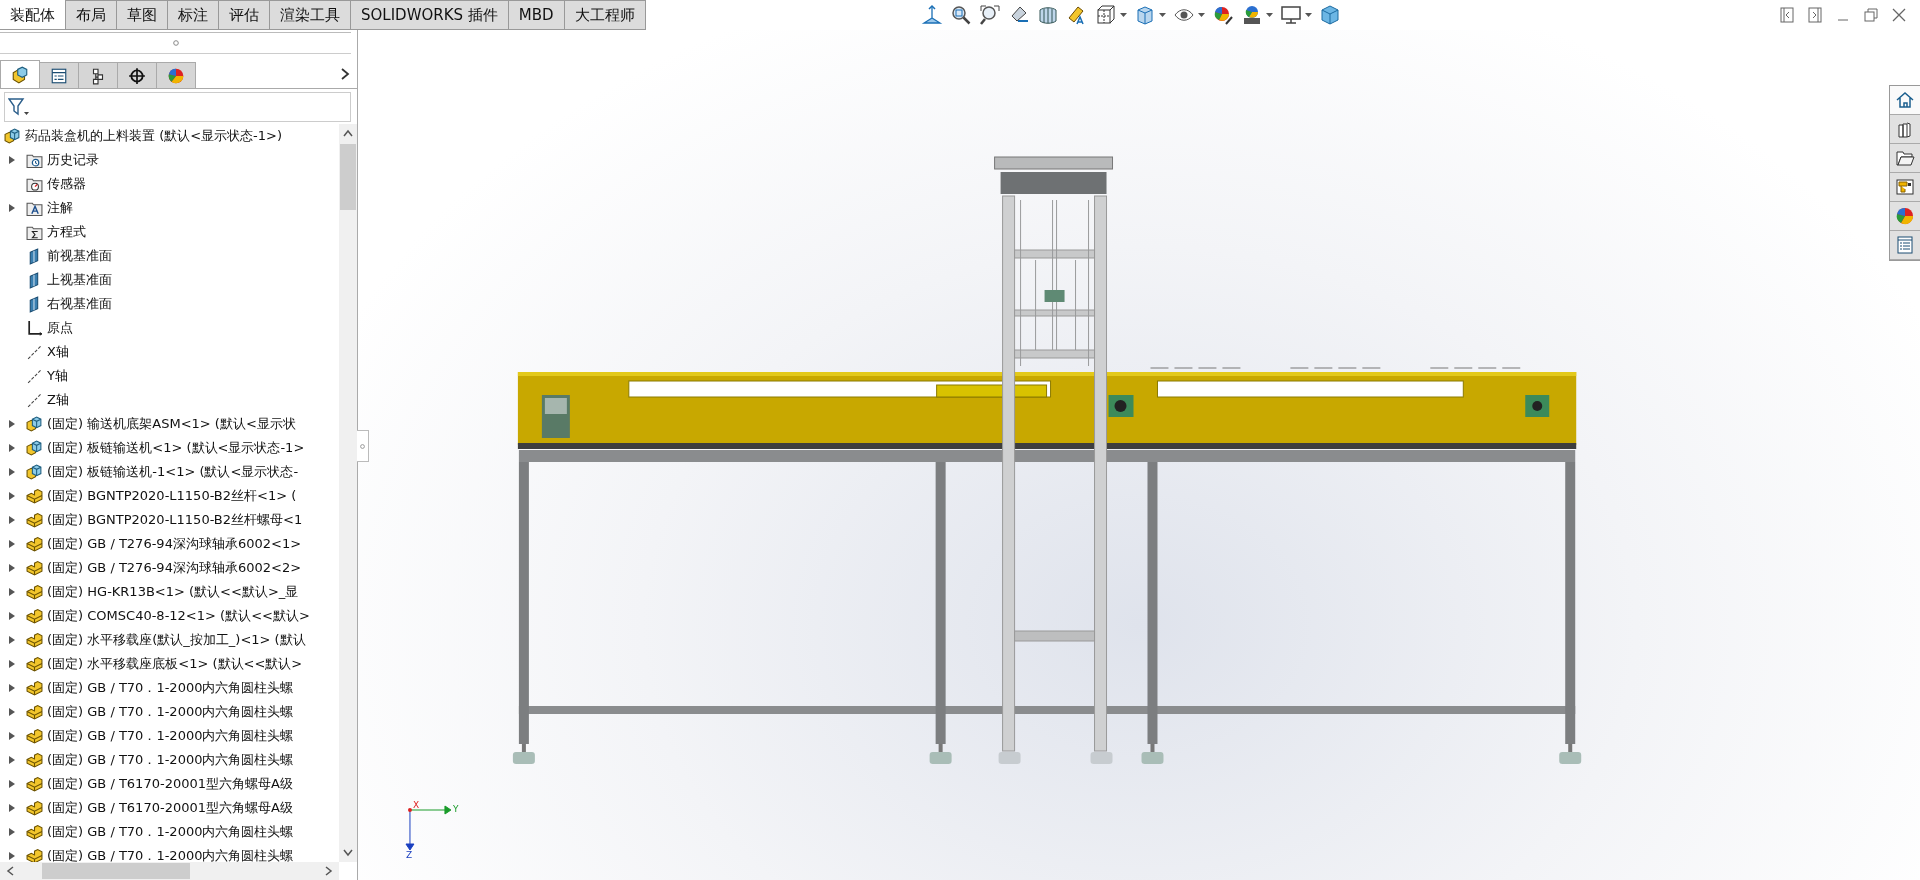 Image resolution: width=1920 pixels, height=880 pixels. I want to click on horizontal-scrollbar, so click(169, 871).